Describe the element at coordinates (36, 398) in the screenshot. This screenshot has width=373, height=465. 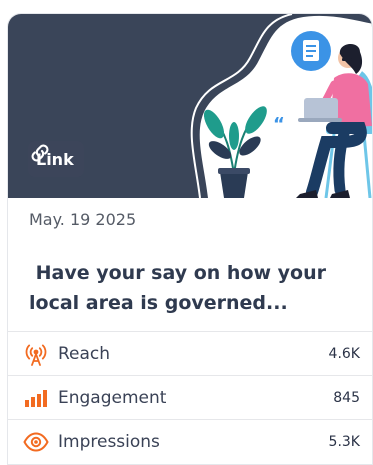
I see `bar-chart-icon` at that location.